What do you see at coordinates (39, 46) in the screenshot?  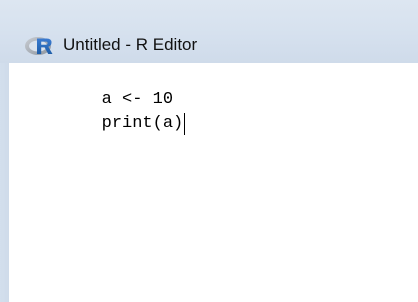 I see `r-logo-icon` at bounding box center [39, 46].